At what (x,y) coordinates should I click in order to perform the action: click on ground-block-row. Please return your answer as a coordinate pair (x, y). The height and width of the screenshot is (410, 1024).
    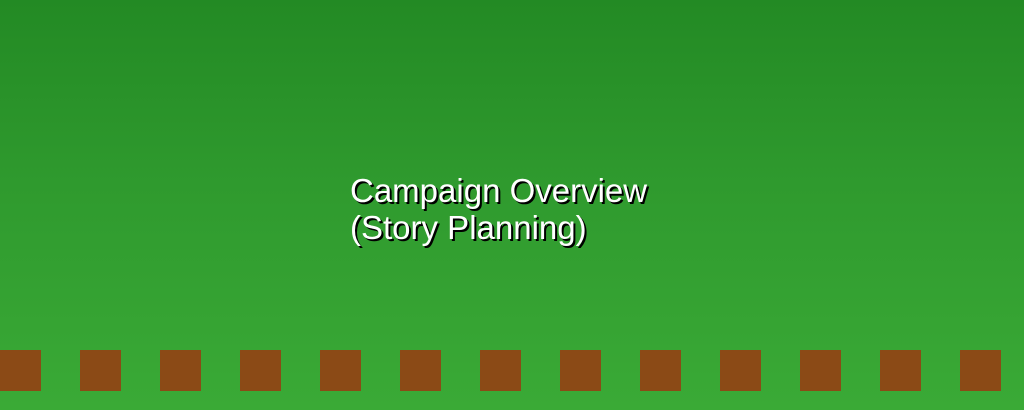
    Looking at the image, I should click on (512, 370).